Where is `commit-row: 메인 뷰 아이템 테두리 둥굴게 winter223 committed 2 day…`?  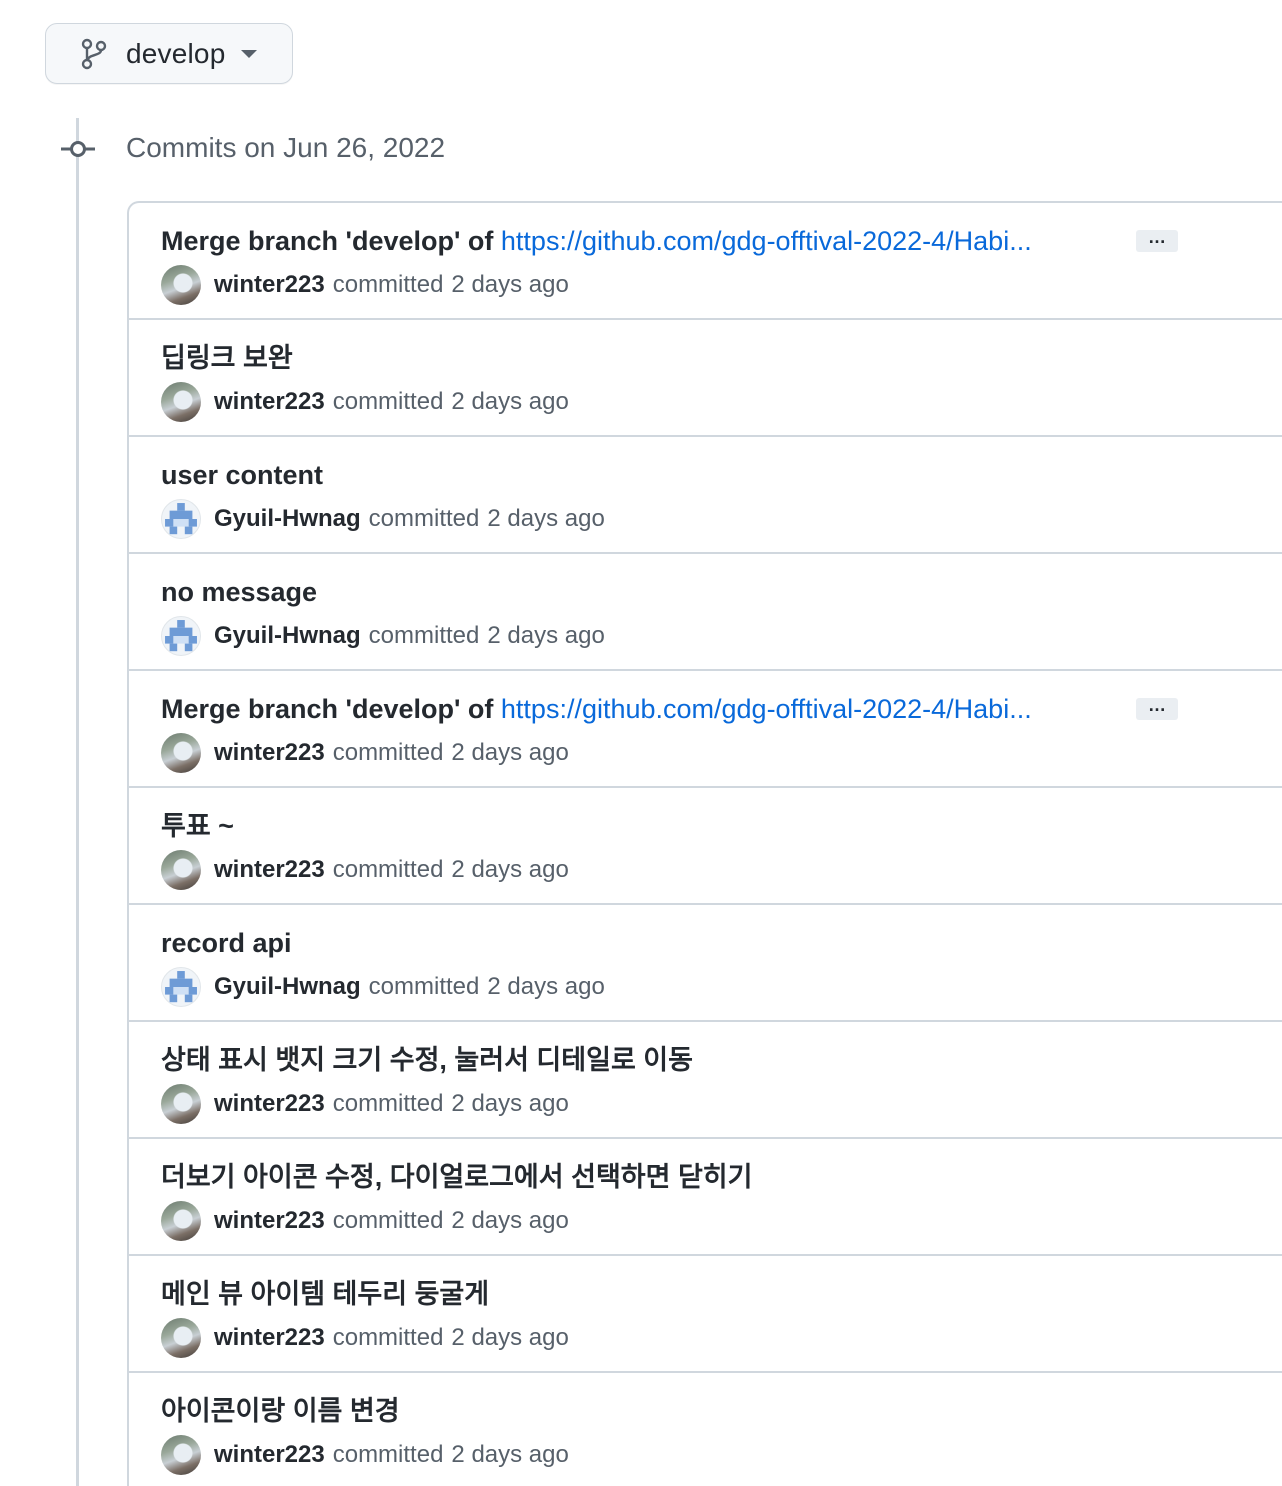
commit-row: 메인 뷰 아이템 테두리 둥굴게 winter223 committed 2 day… is located at coordinates (705, 1314).